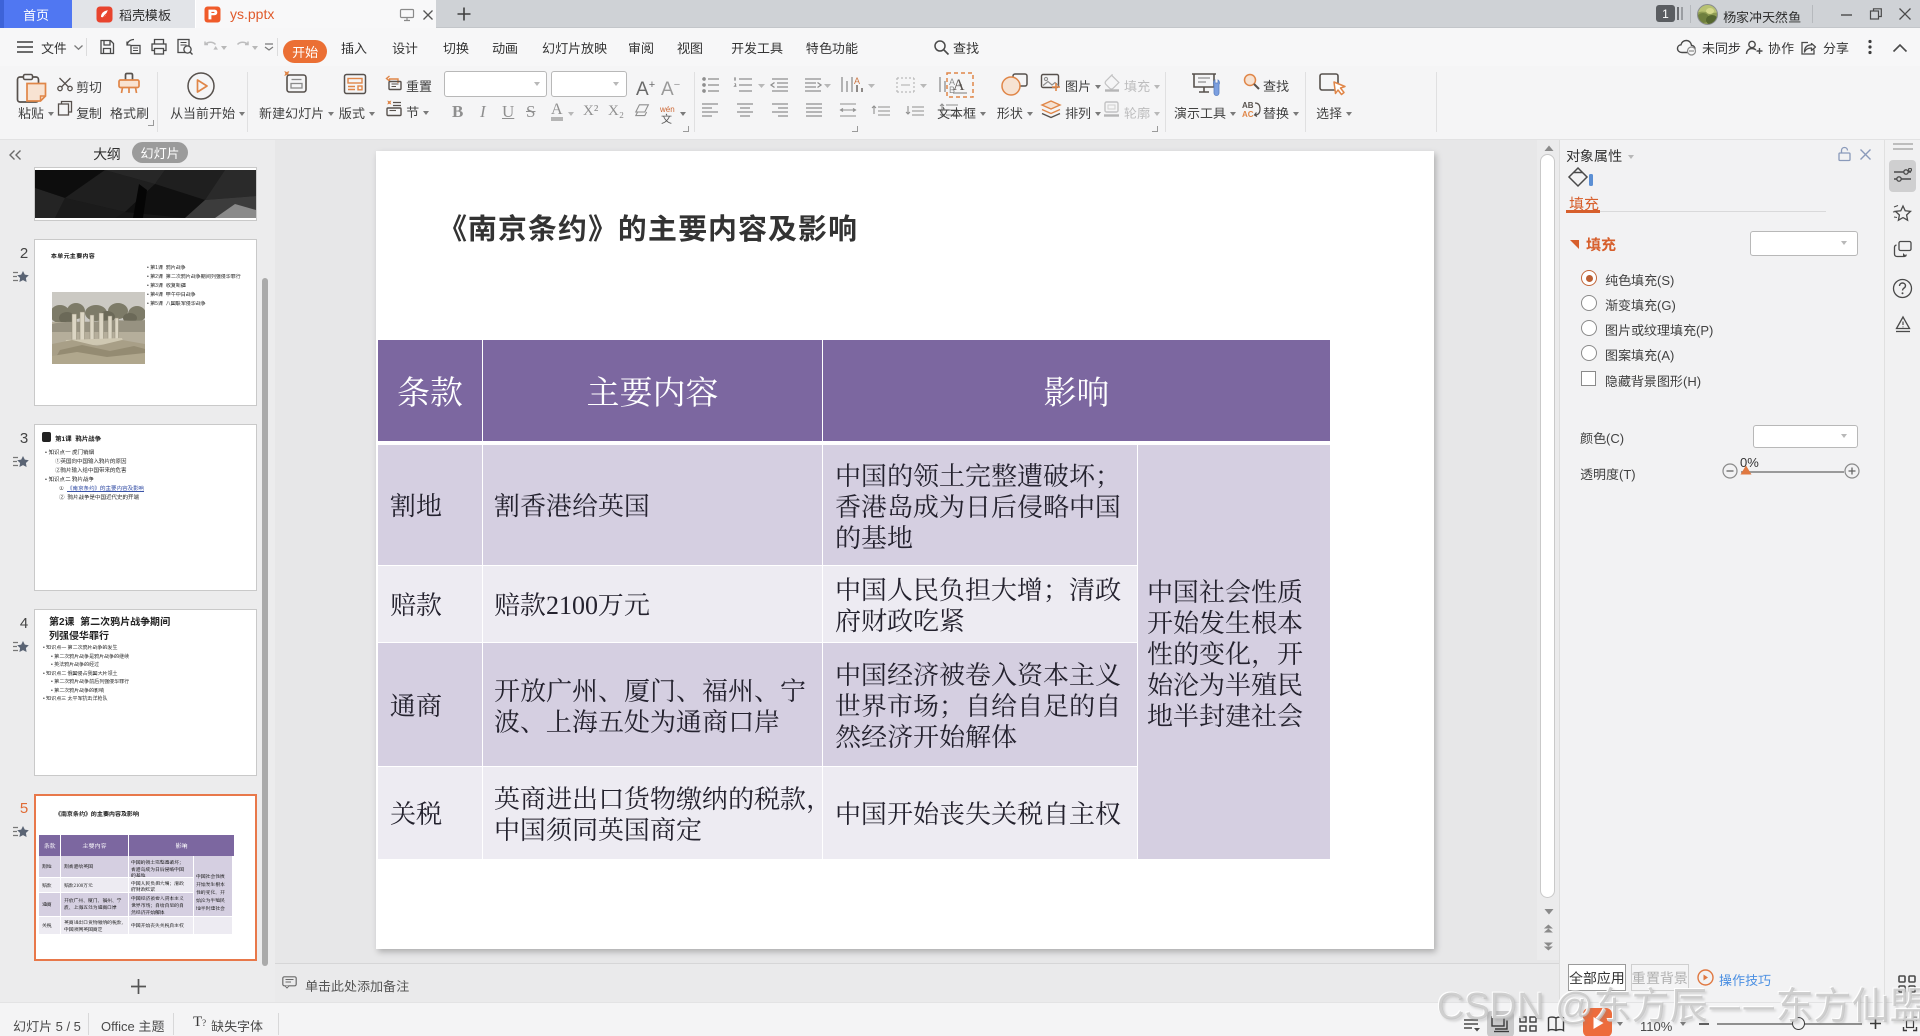  What do you see at coordinates (78, 866) in the screenshot?
I see `svg-text: 割香港给英国` at bounding box center [78, 866].